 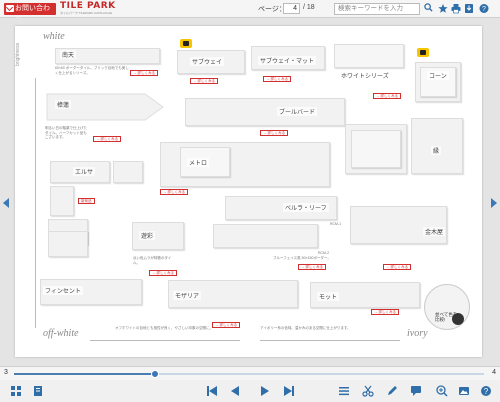 I want to click on bella-code-a: RCM-1, so click(x=336, y=224).